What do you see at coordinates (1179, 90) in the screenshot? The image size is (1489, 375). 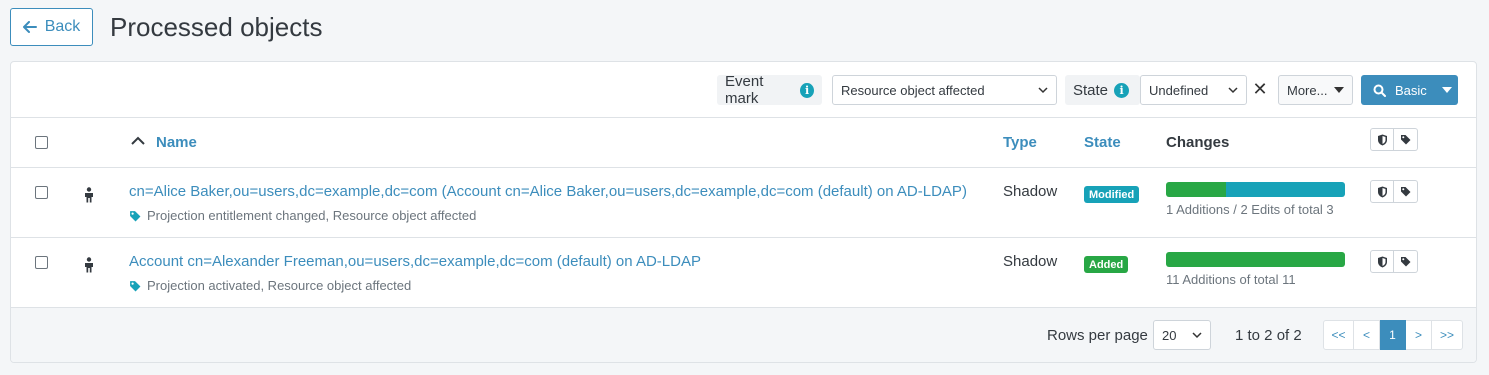 I see `state-value: Undefined` at bounding box center [1179, 90].